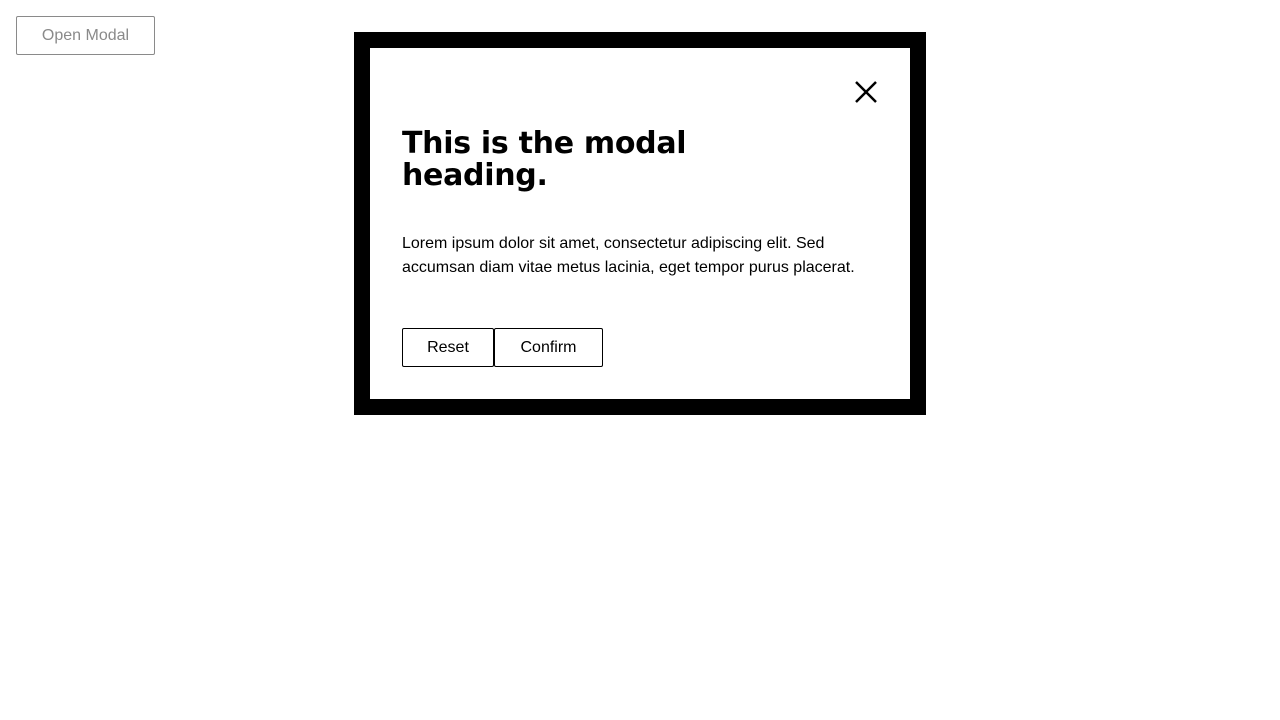 The height and width of the screenshot is (720, 1280). Describe the element at coordinates (448, 347) in the screenshot. I see `reset-button: Reset` at that location.